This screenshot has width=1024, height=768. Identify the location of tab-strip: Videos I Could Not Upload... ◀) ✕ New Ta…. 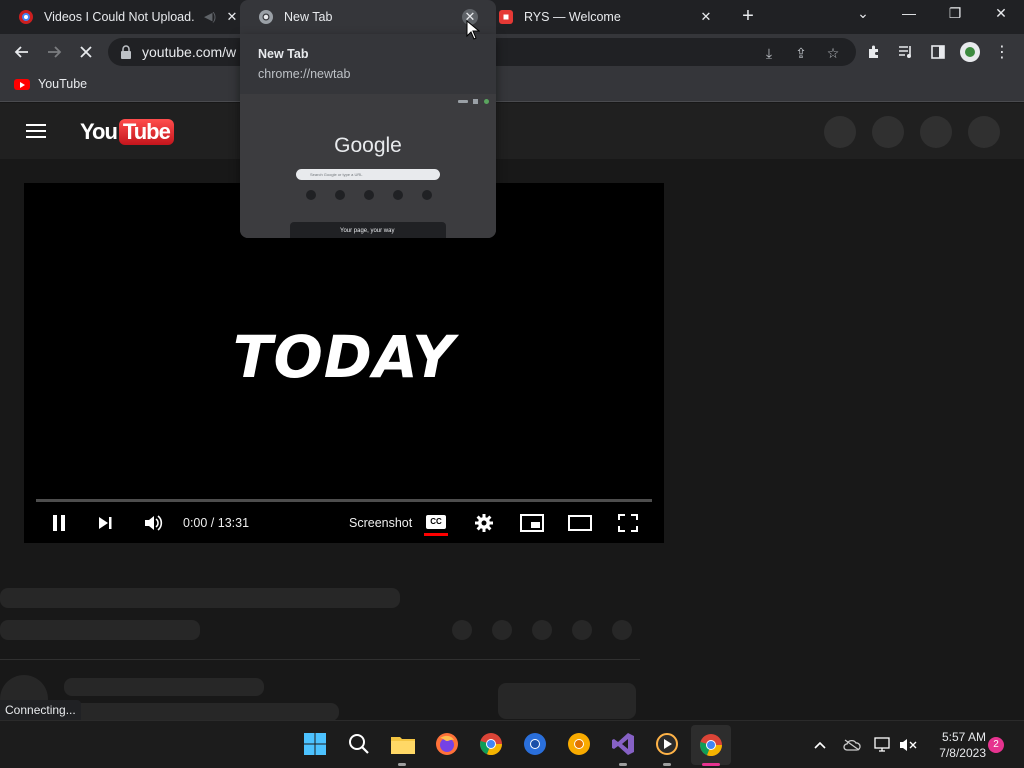
(512, 17).